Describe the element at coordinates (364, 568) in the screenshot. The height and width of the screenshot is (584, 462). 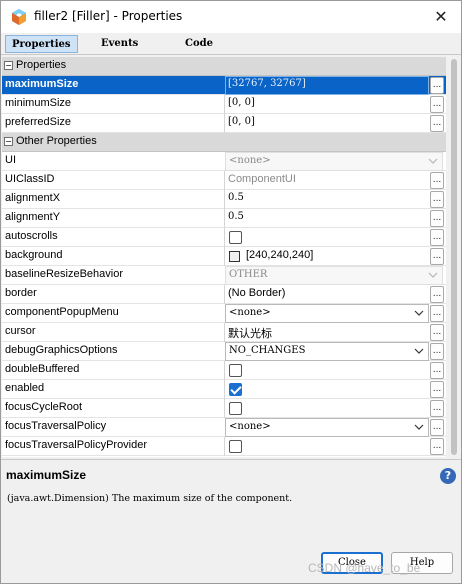
I see `watermark-text: CSDN @have_to_be` at that location.